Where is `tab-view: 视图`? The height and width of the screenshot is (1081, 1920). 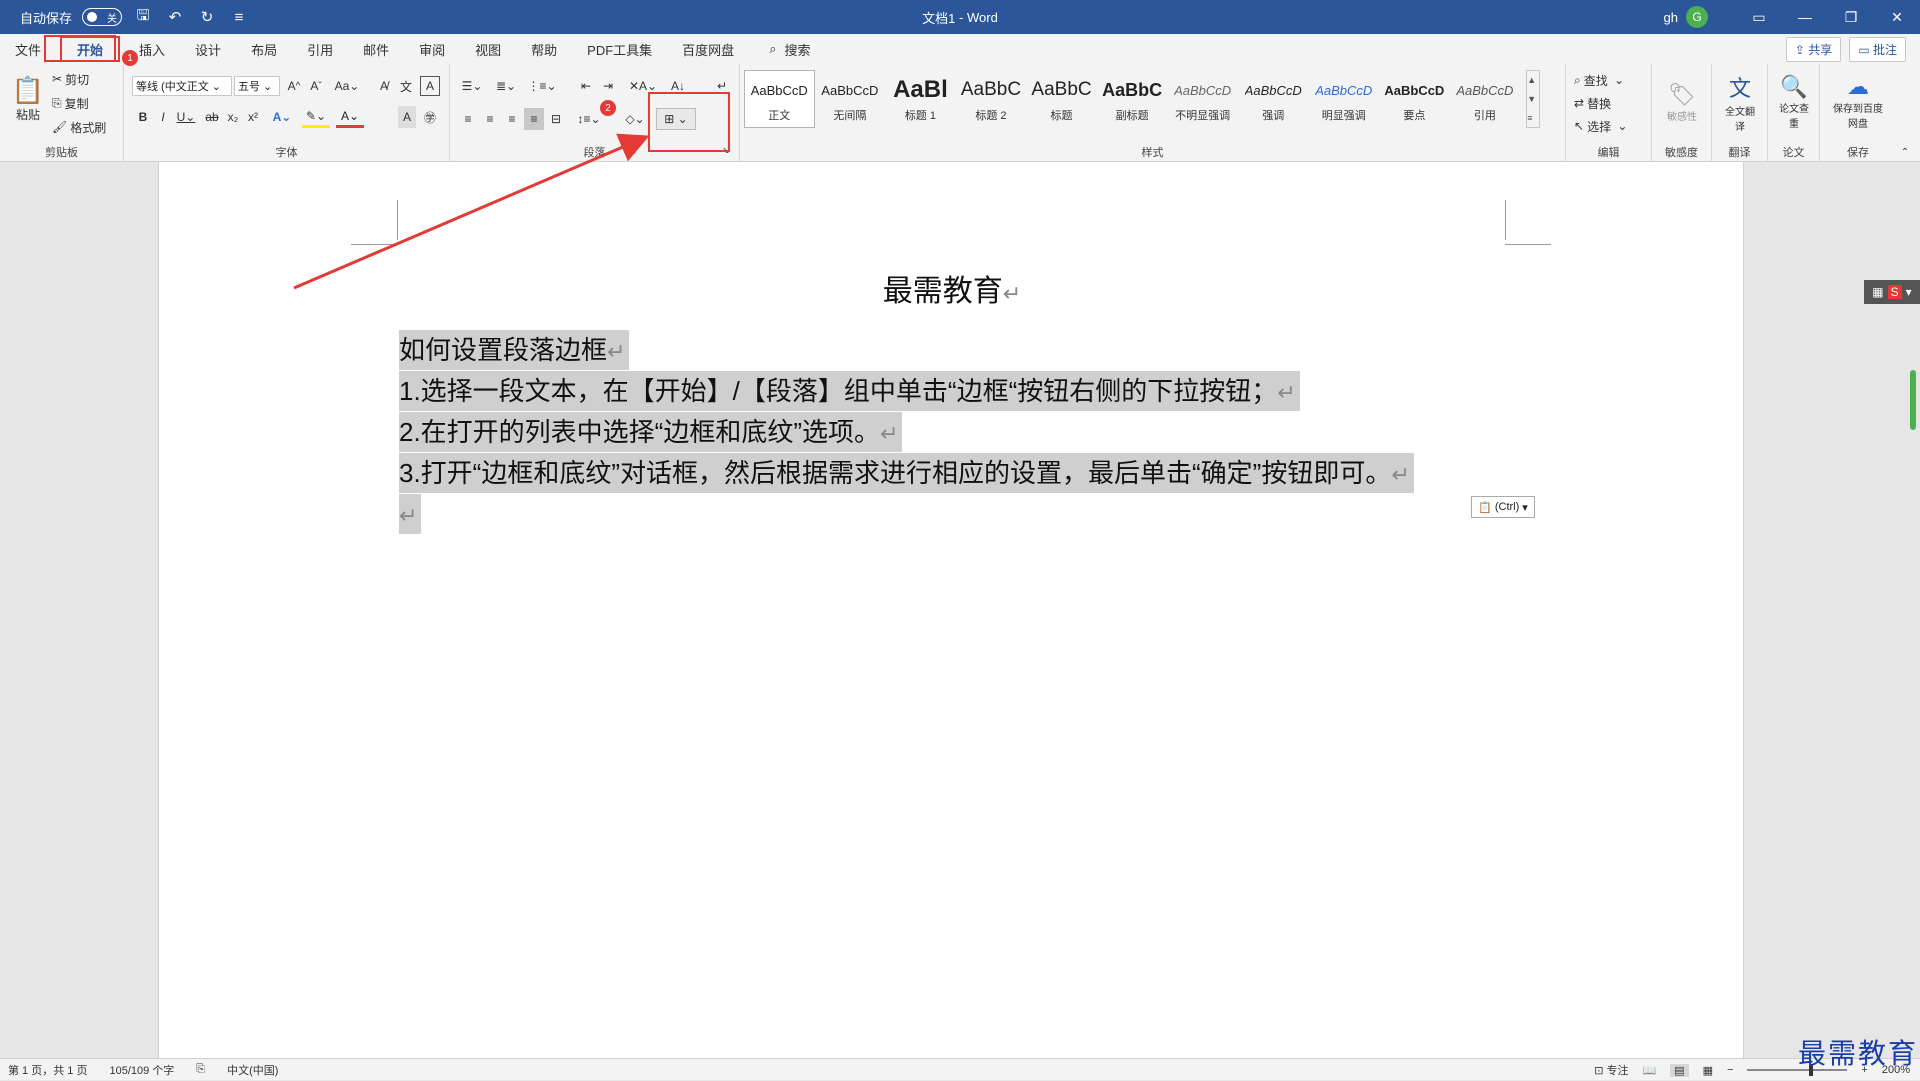 tab-view: 视图 is located at coordinates (488, 49).